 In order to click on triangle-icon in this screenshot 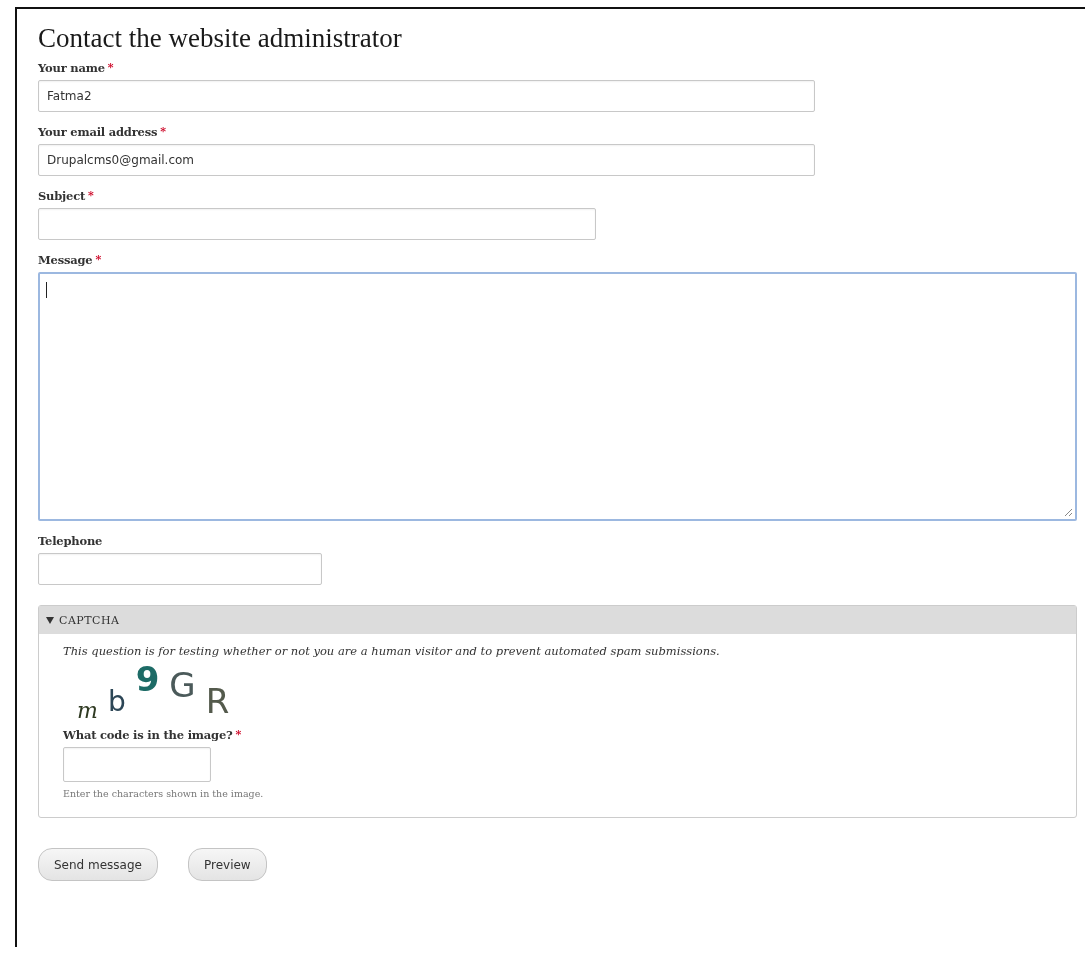, I will do `click(50, 620)`.